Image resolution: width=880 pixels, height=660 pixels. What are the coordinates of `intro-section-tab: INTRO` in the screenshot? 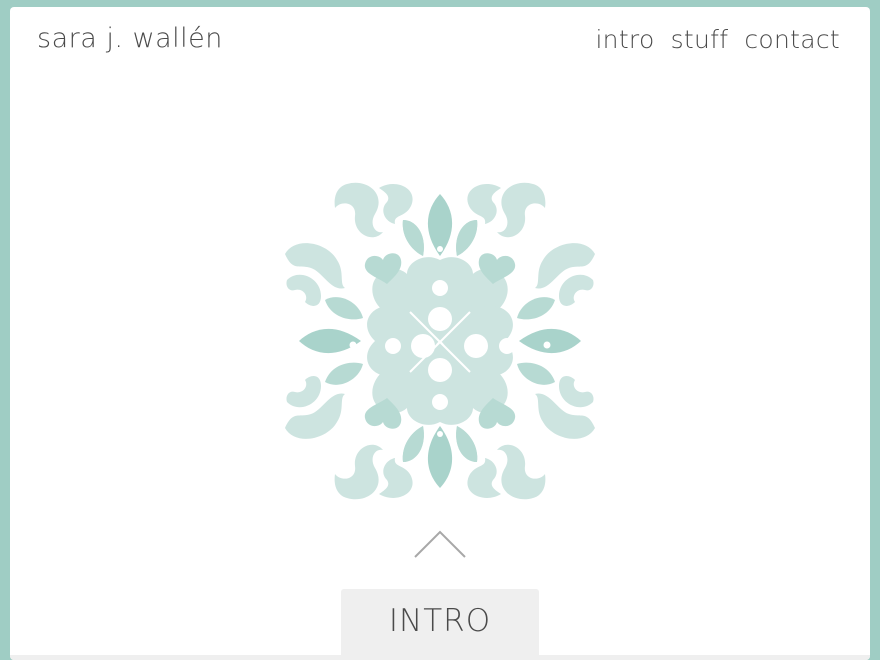 It's located at (440, 624).